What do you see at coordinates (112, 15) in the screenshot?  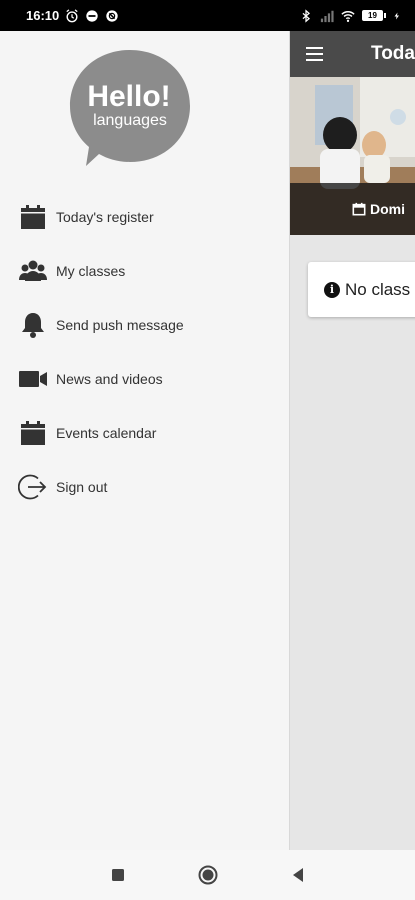 I see `data-saver-icon` at bounding box center [112, 15].